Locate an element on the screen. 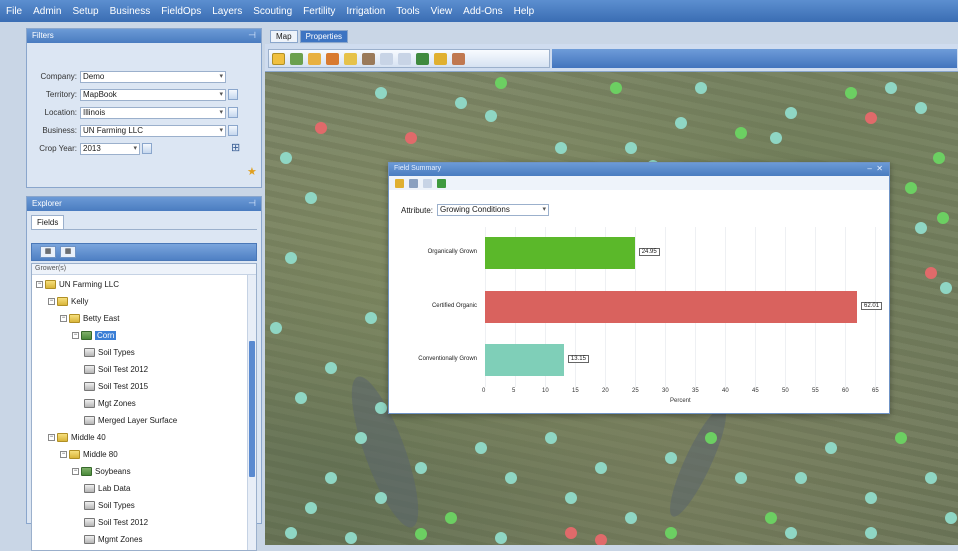  menu-item-scouting: Scouting is located at coordinates (272, 11).